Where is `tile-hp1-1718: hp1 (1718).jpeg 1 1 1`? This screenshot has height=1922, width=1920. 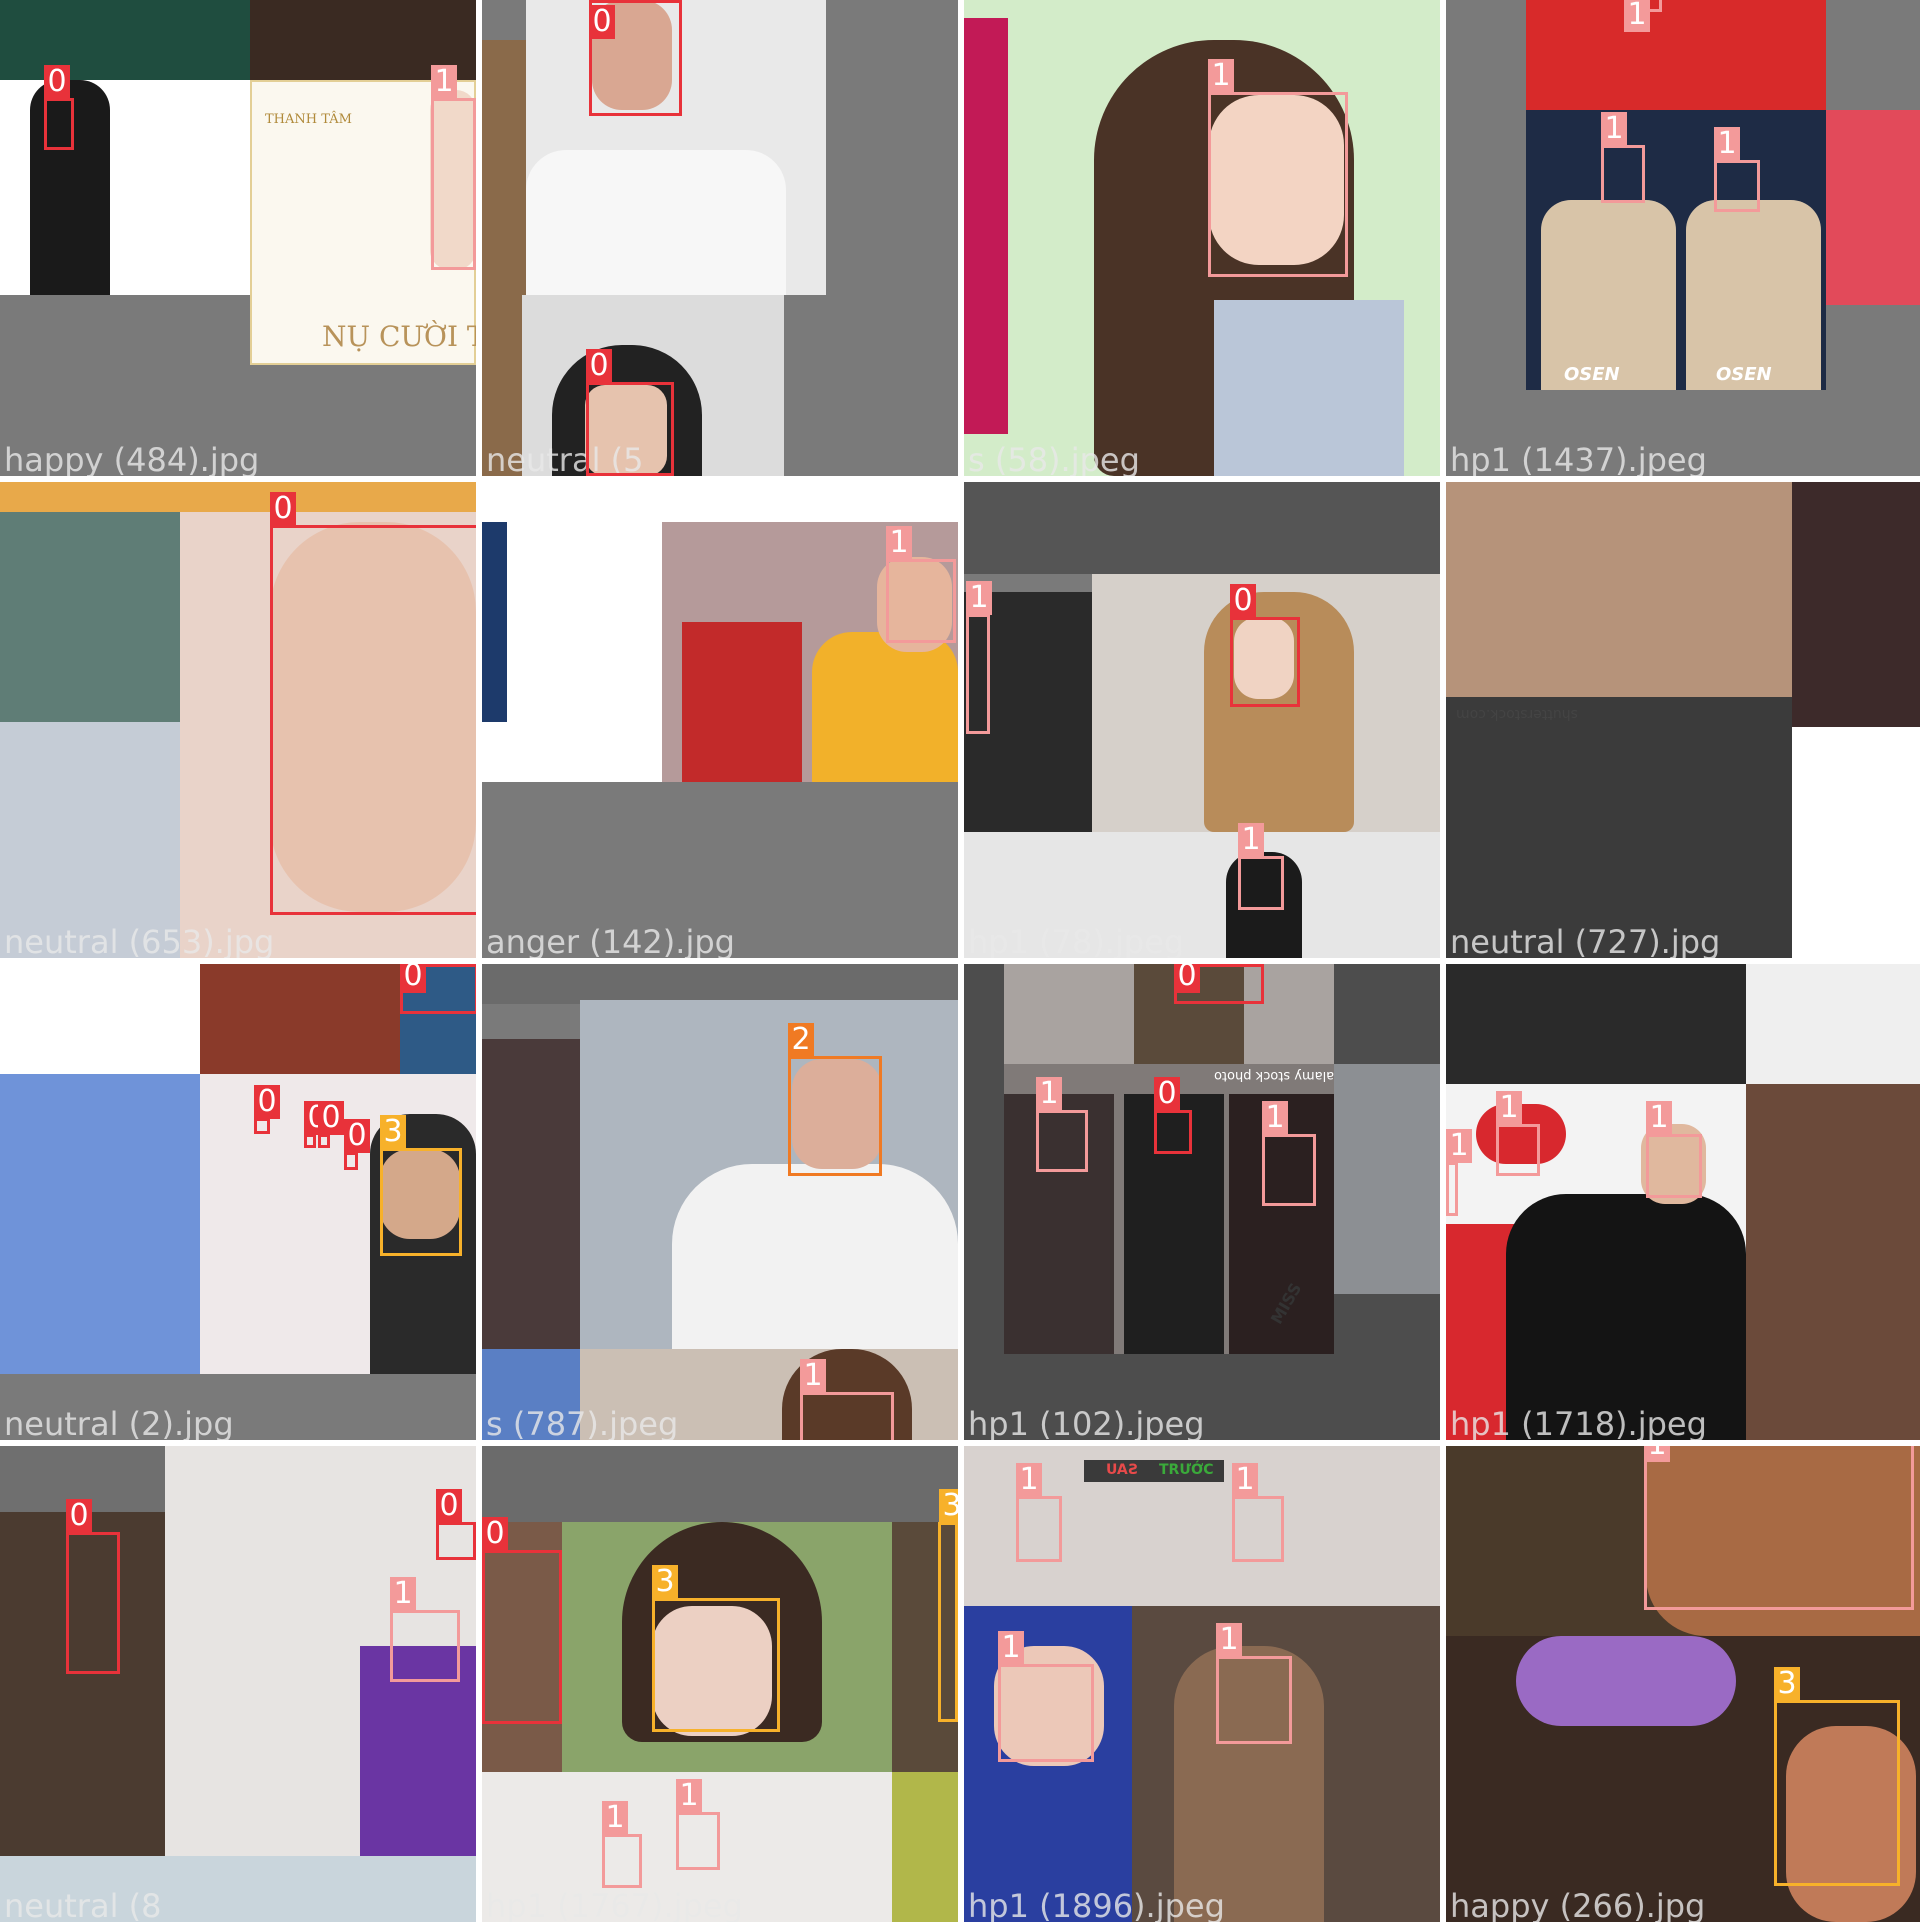 tile-hp1-1718: hp1 (1718).jpeg 1 1 1 is located at coordinates (1683, 1202).